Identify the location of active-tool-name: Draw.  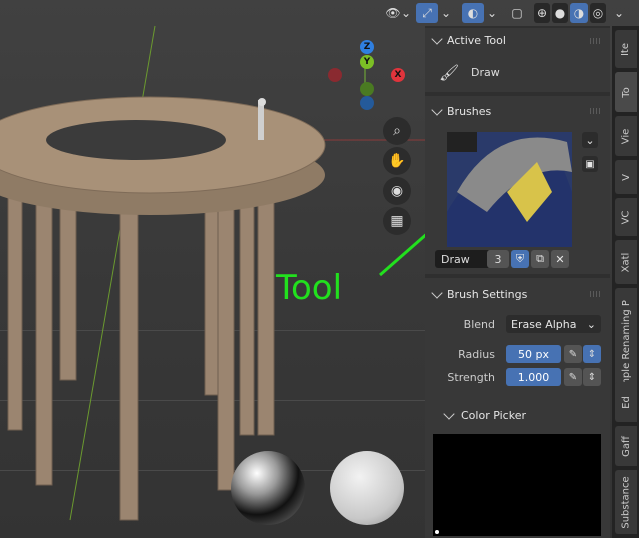
(485, 72).